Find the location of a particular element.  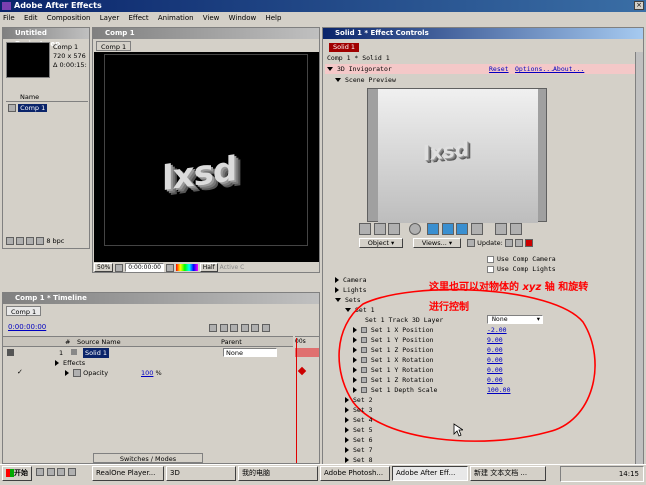

param-row: Set 1 X Rotation 0.00 is located at coordinates (473, 360).